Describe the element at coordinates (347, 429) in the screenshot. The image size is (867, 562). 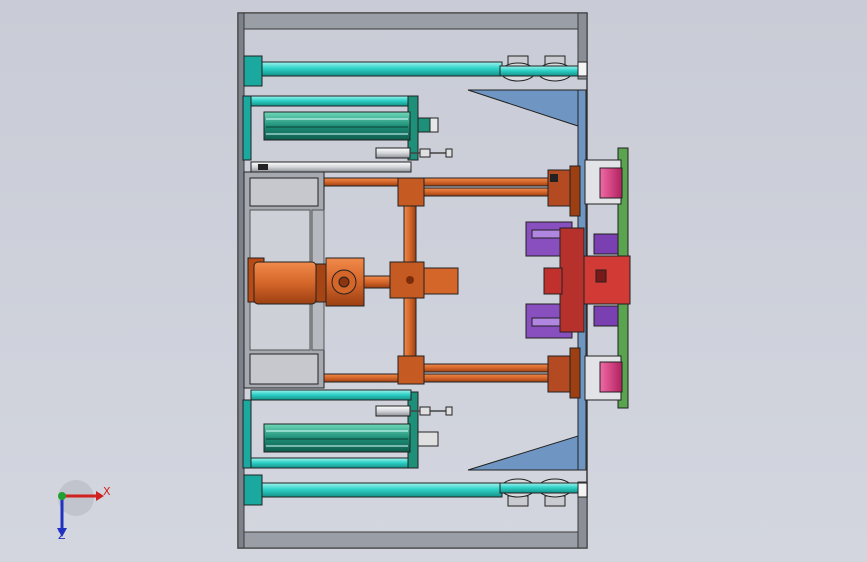
I see `lower-cylinder-assembly` at that location.